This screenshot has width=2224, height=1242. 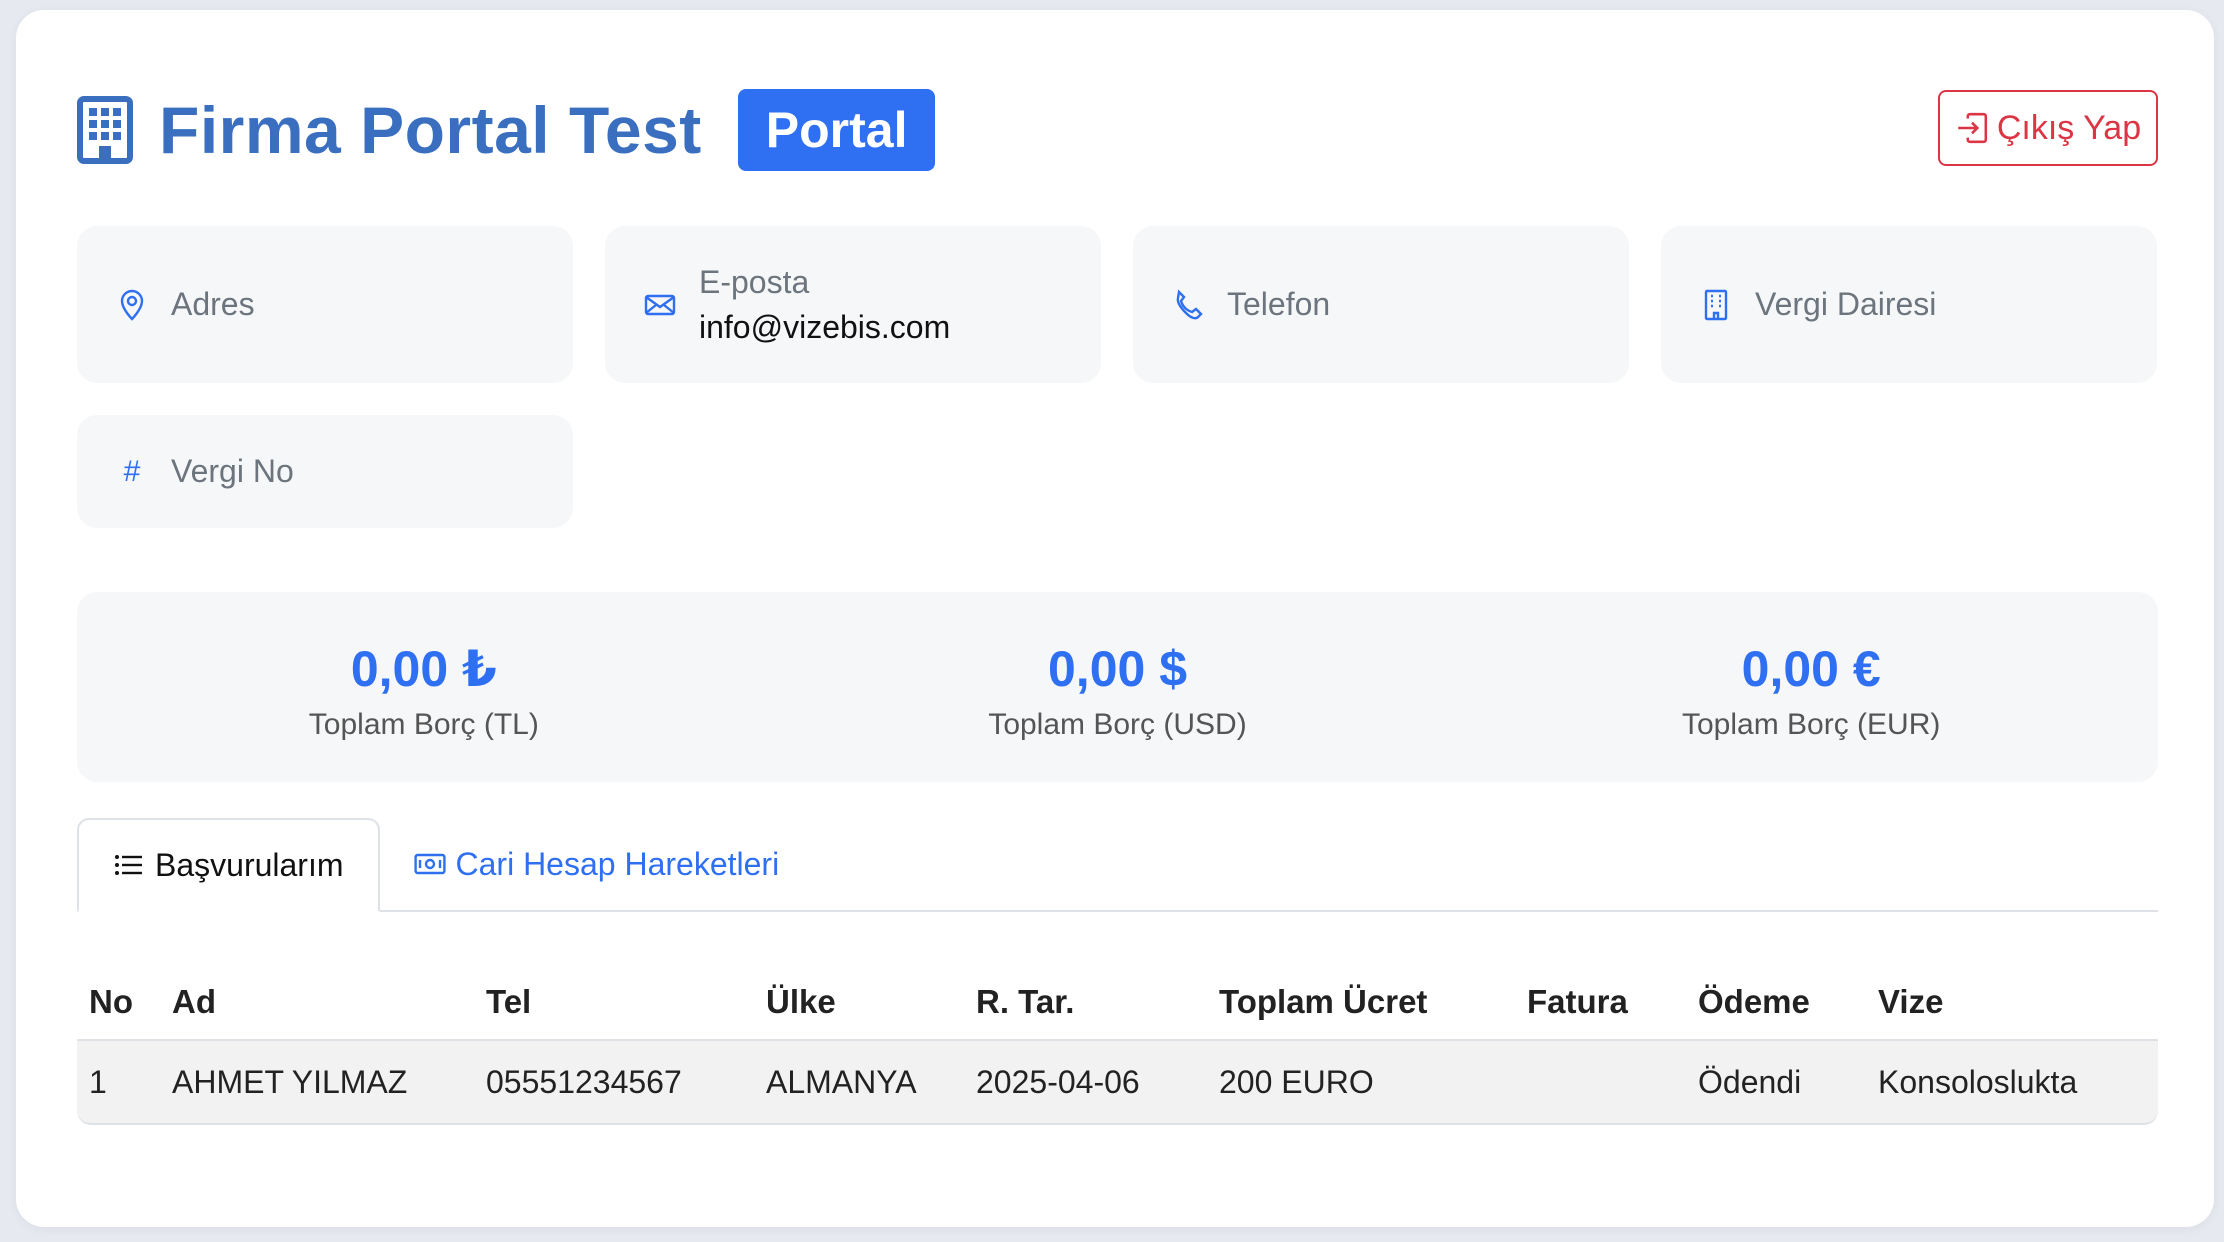 I want to click on cell-name: AHMET YILMAZ, so click(x=290, y=1081).